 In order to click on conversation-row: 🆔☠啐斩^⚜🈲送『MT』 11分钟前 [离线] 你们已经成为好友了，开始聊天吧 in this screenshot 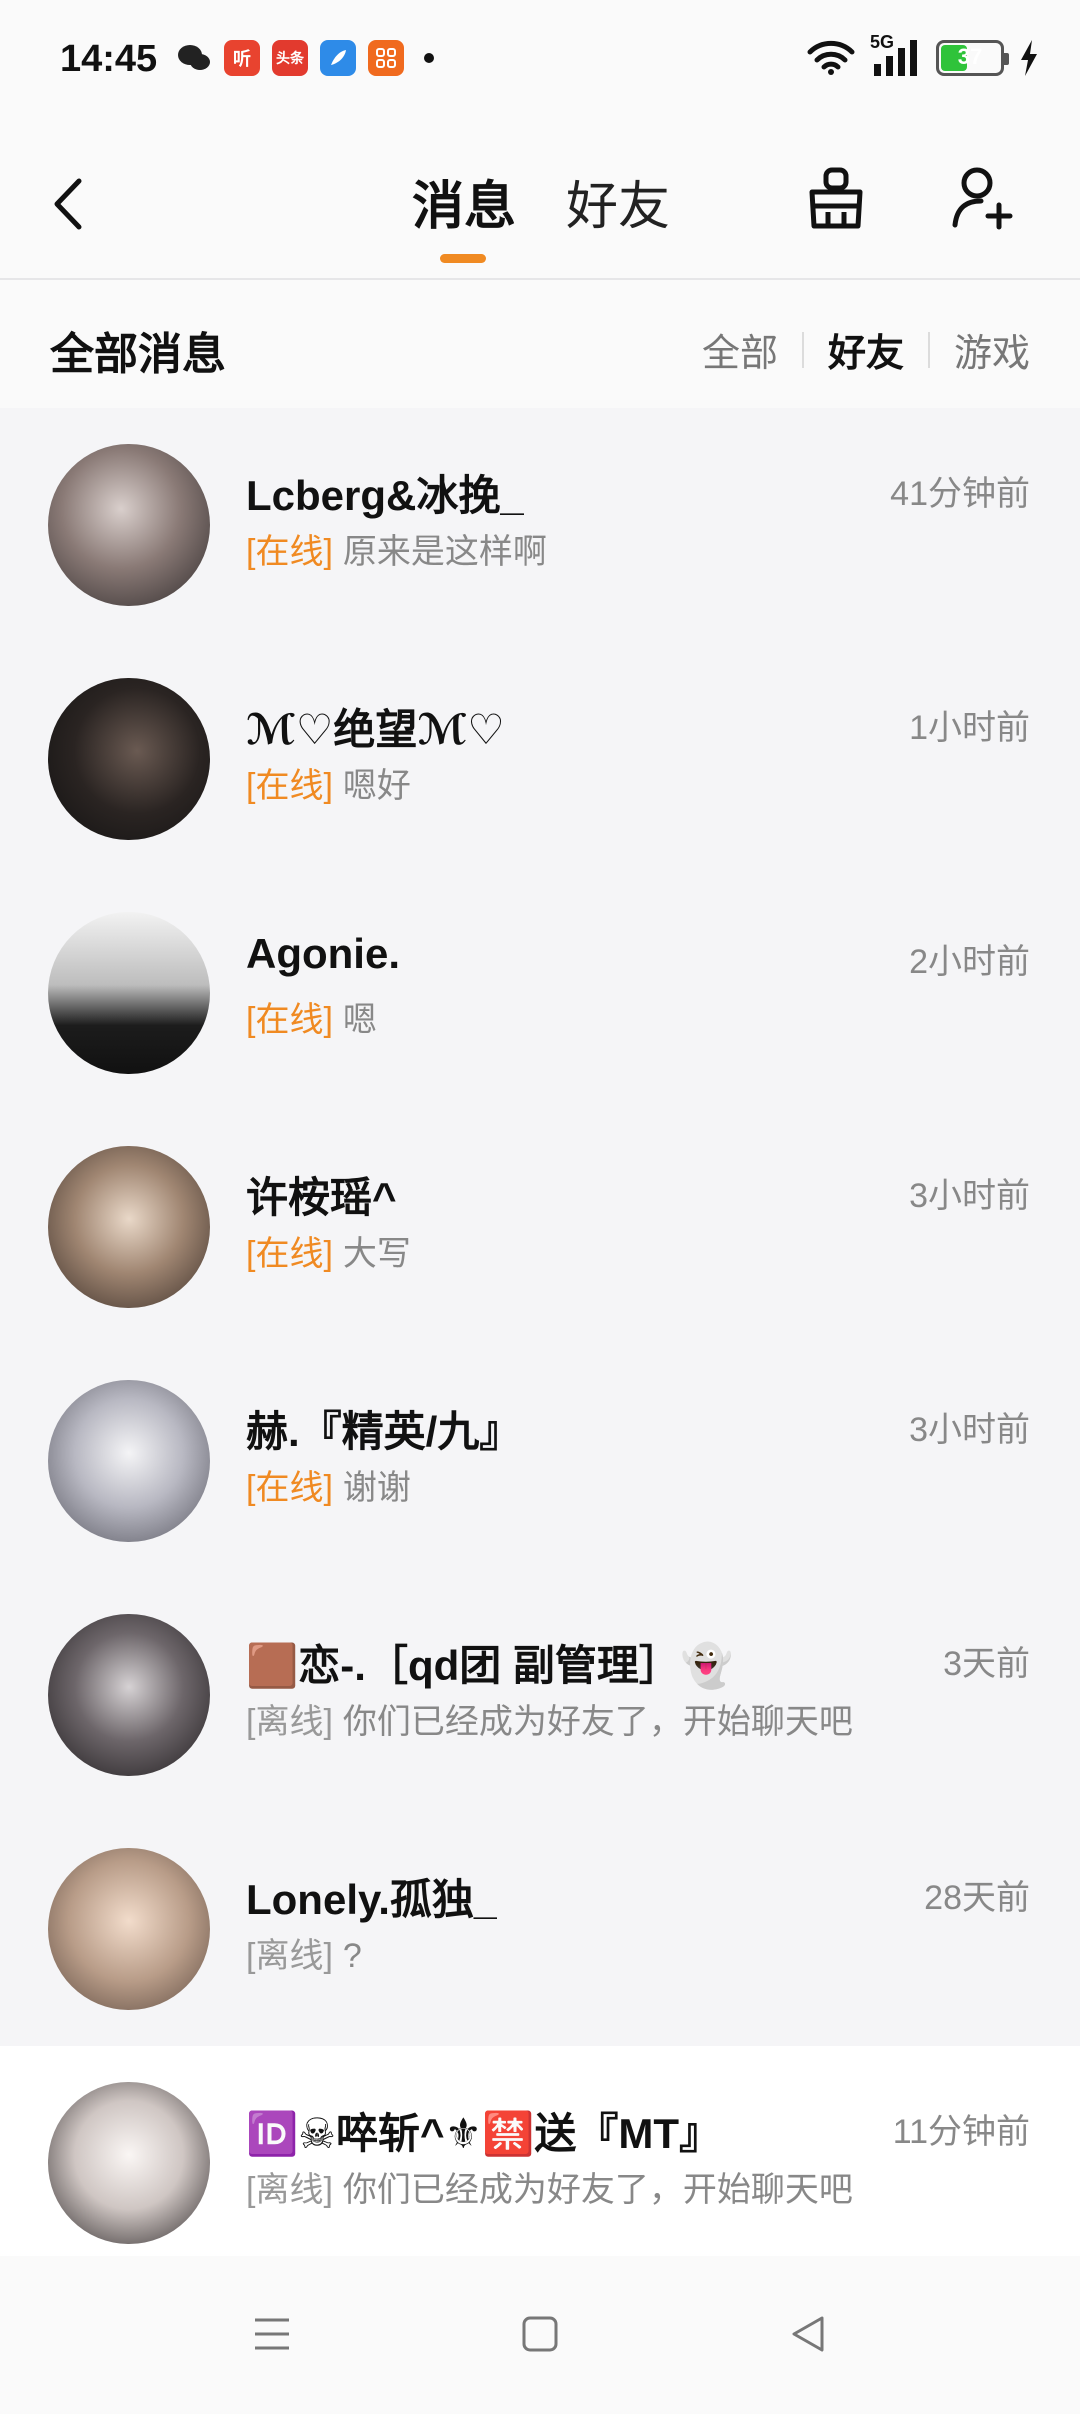, I will do `click(540, 2163)`.